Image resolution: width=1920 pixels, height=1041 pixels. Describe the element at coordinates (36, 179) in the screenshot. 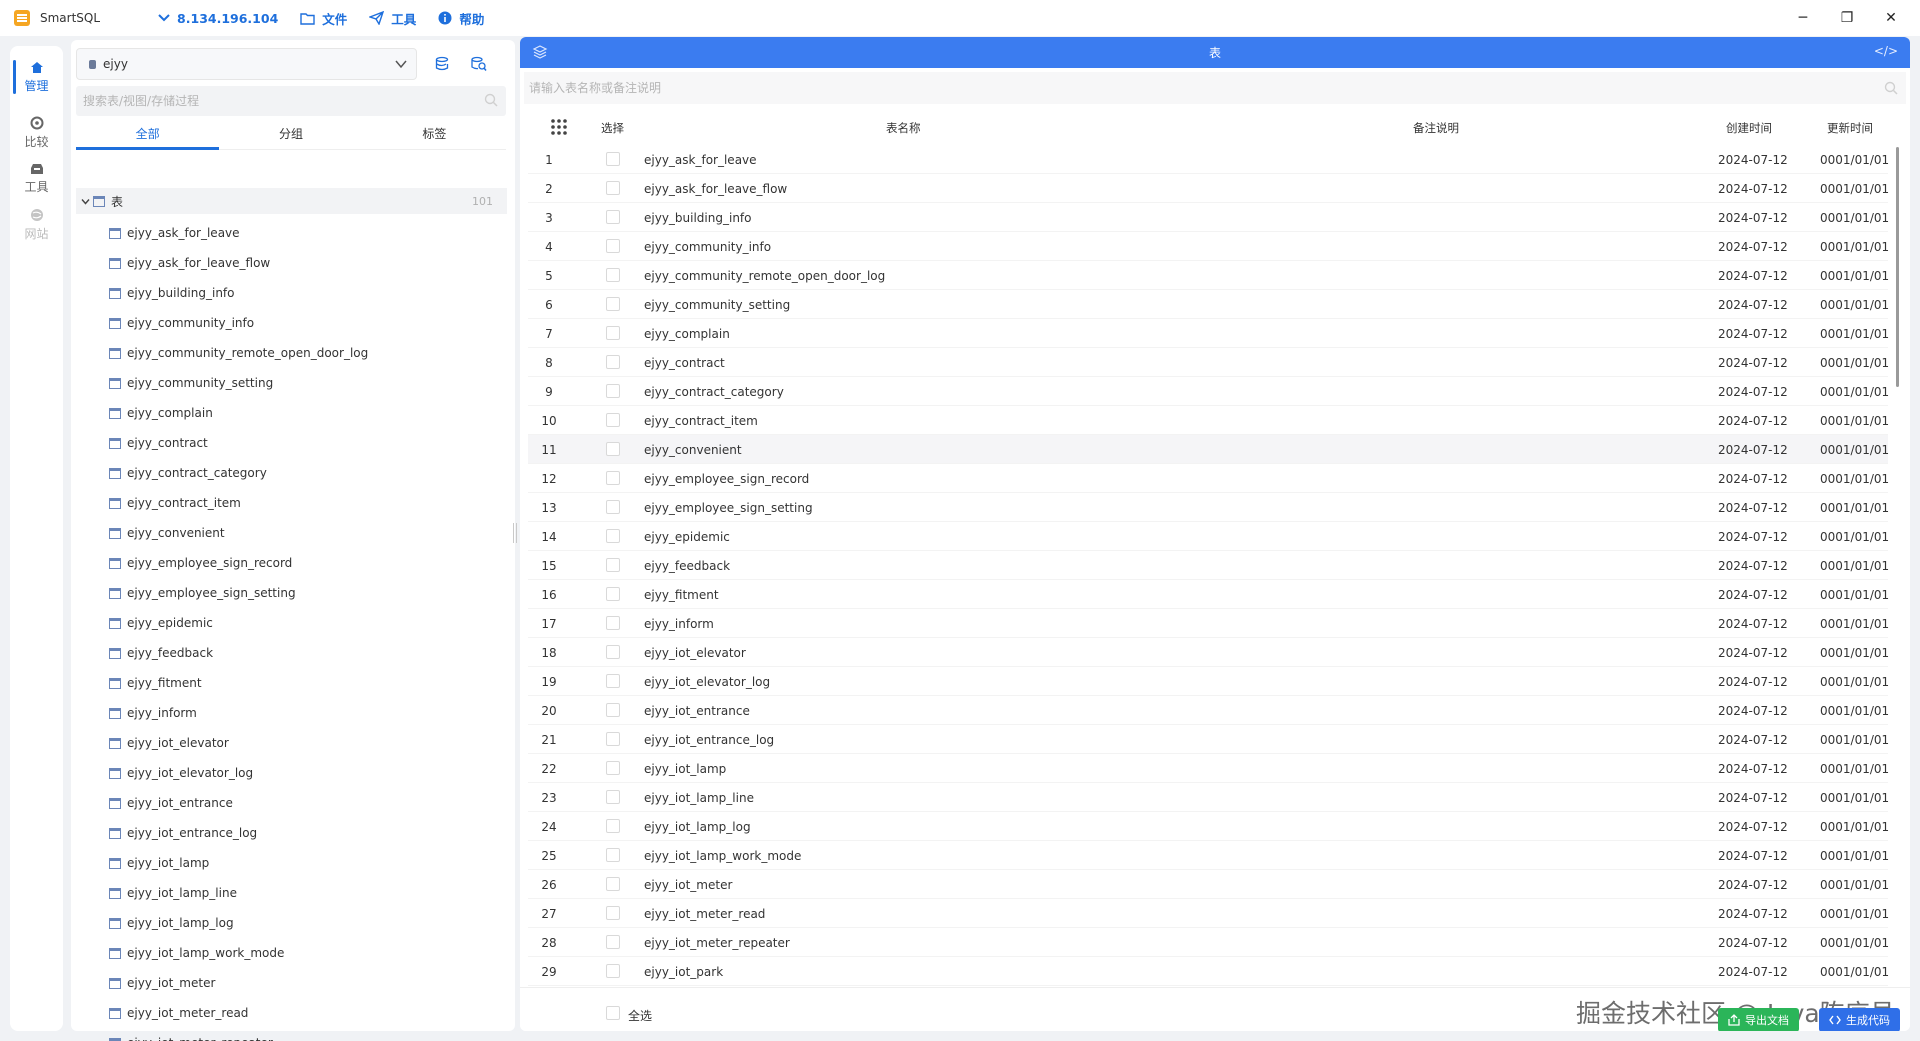

I see `rail-item-tools: 工具` at that location.